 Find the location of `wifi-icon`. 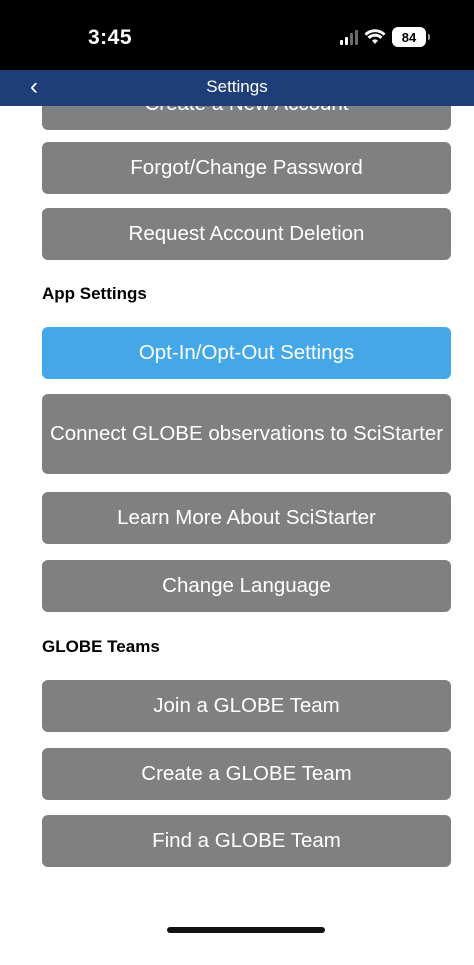

wifi-icon is located at coordinates (375, 36).